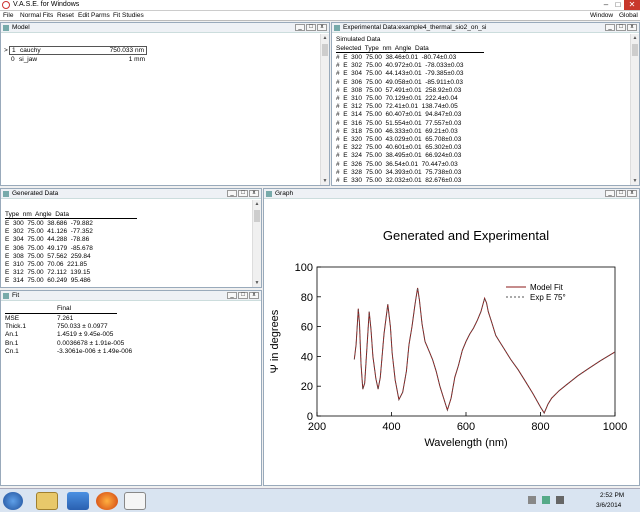 This screenshot has width=640, height=512. Describe the element at coordinates (397, 98) in the screenshot. I see `table-row: # E 310 75.00 70.129±0.01 222.4±0.04` at that location.